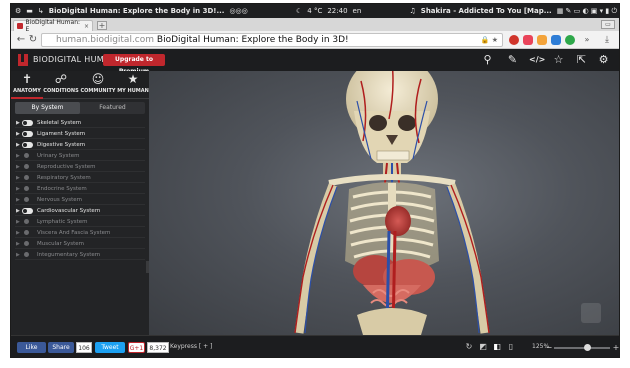  I want to click on system-row: ▶ Integumentary System, so click(80, 255).